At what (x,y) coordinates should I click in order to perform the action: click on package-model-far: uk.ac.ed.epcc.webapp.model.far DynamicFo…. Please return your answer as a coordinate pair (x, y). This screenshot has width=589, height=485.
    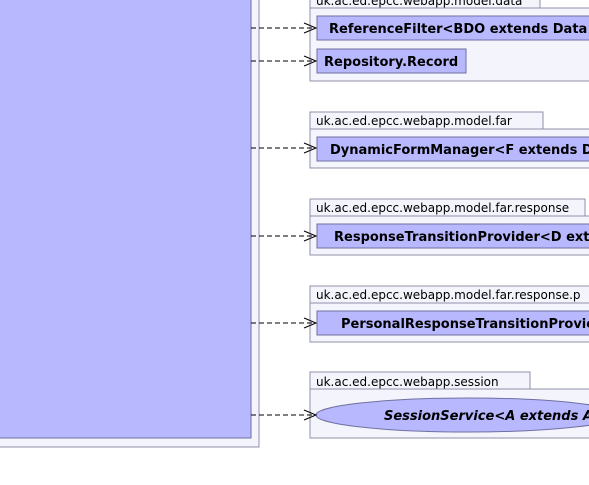
    Looking at the image, I should click on (449, 140).